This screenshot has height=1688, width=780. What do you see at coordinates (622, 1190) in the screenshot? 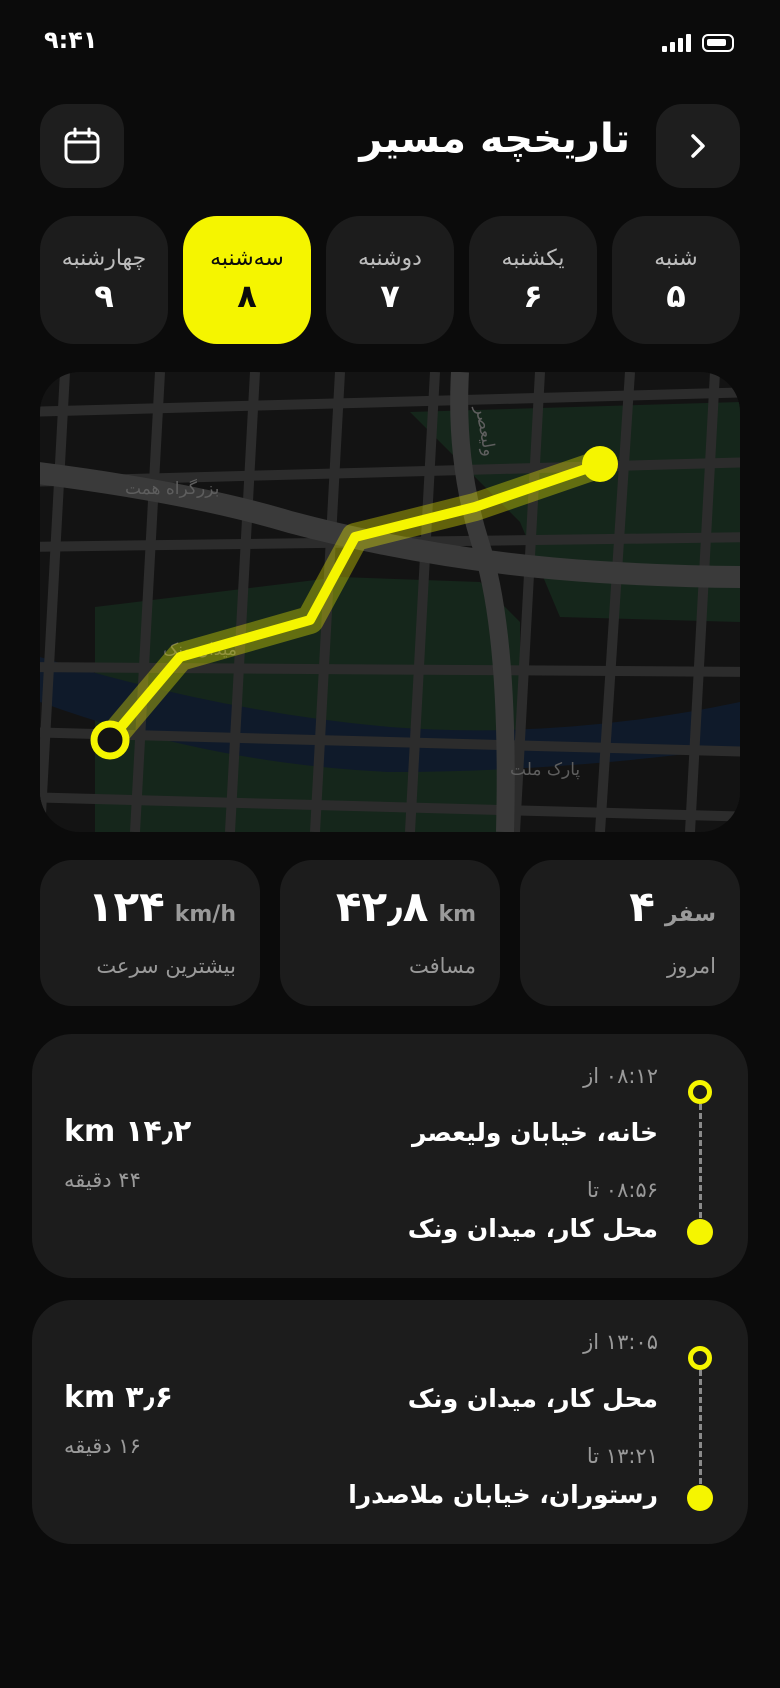
I see `trip-end-time: ۰۸:۵۶ تا` at bounding box center [622, 1190].